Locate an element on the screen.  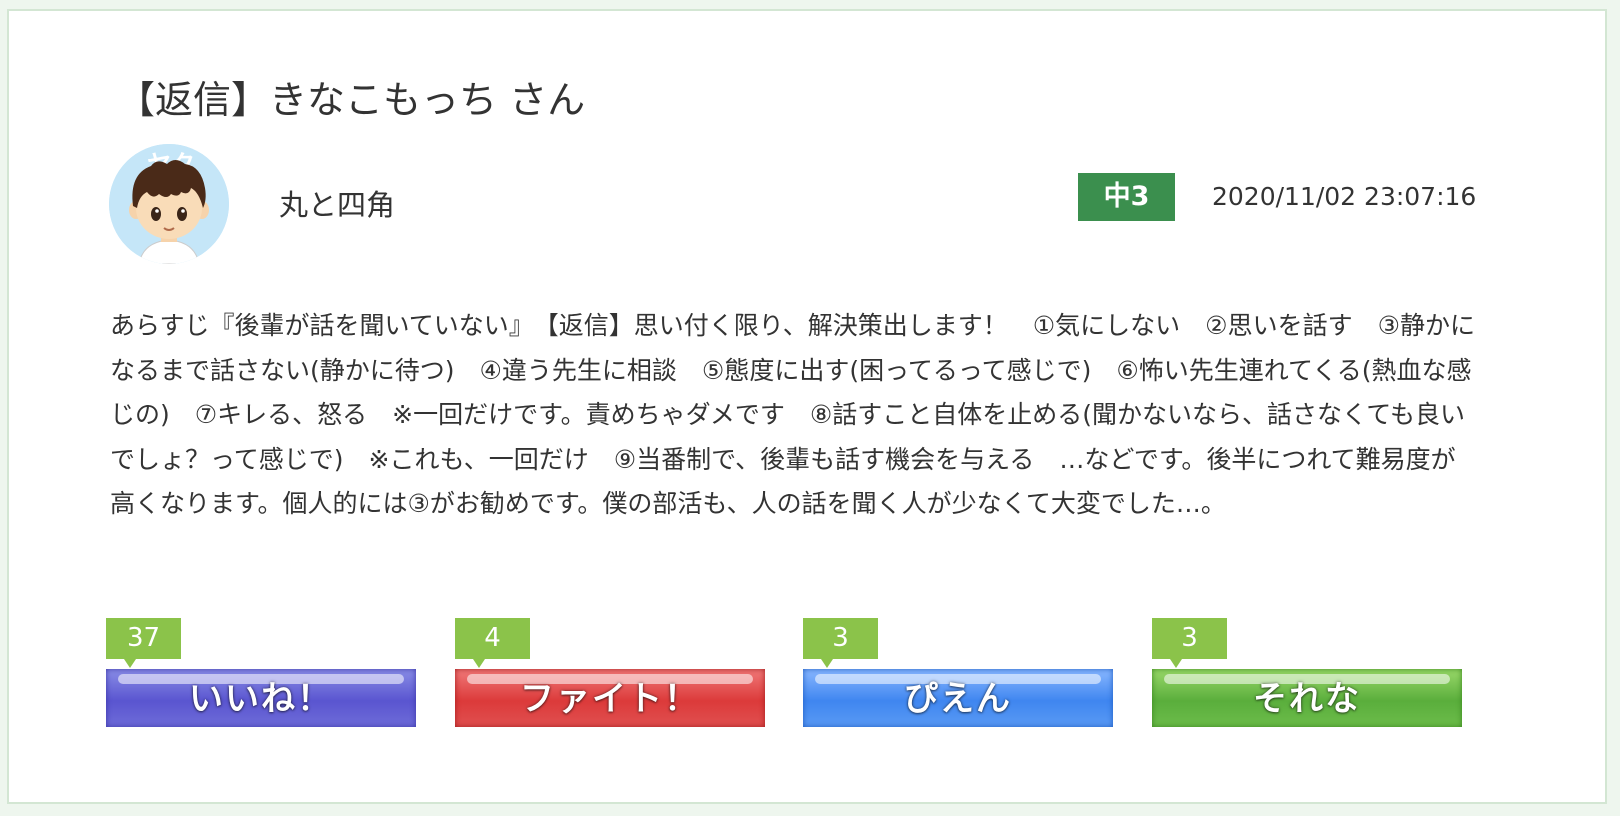
fight-button-label: ファイト！ is located at coordinates (610, 699).